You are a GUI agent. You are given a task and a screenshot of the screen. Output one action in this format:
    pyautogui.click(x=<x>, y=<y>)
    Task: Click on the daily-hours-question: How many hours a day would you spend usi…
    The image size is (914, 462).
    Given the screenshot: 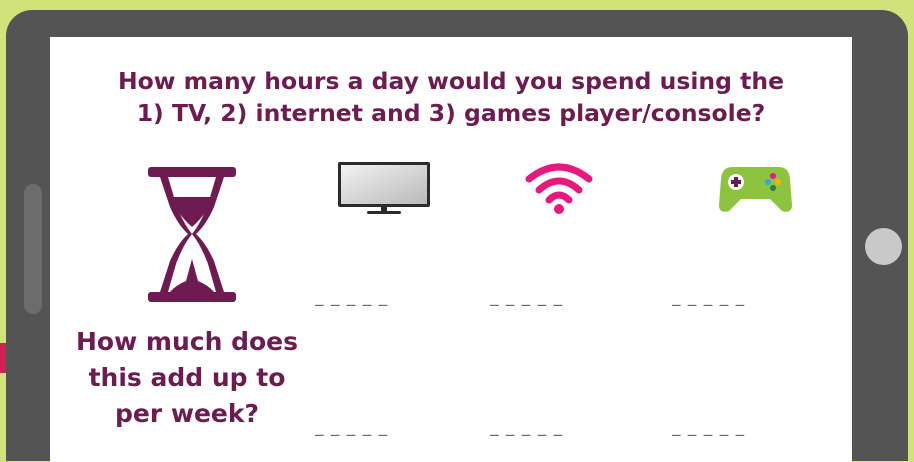 What is the action you would take?
    pyautogui.click(x=451, y=97)
    